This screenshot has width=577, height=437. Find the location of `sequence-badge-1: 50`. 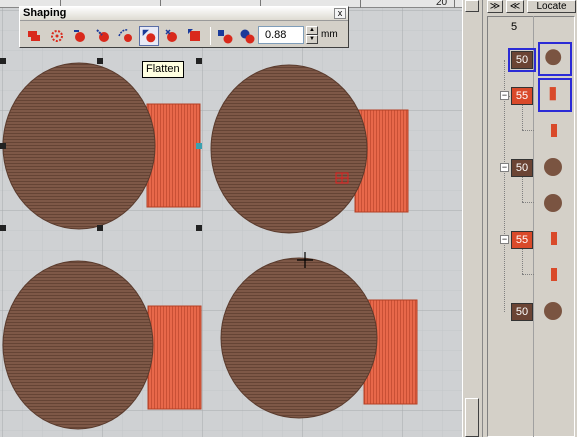

sequence-badge-1: 50 is located at coordinates (522, 60).